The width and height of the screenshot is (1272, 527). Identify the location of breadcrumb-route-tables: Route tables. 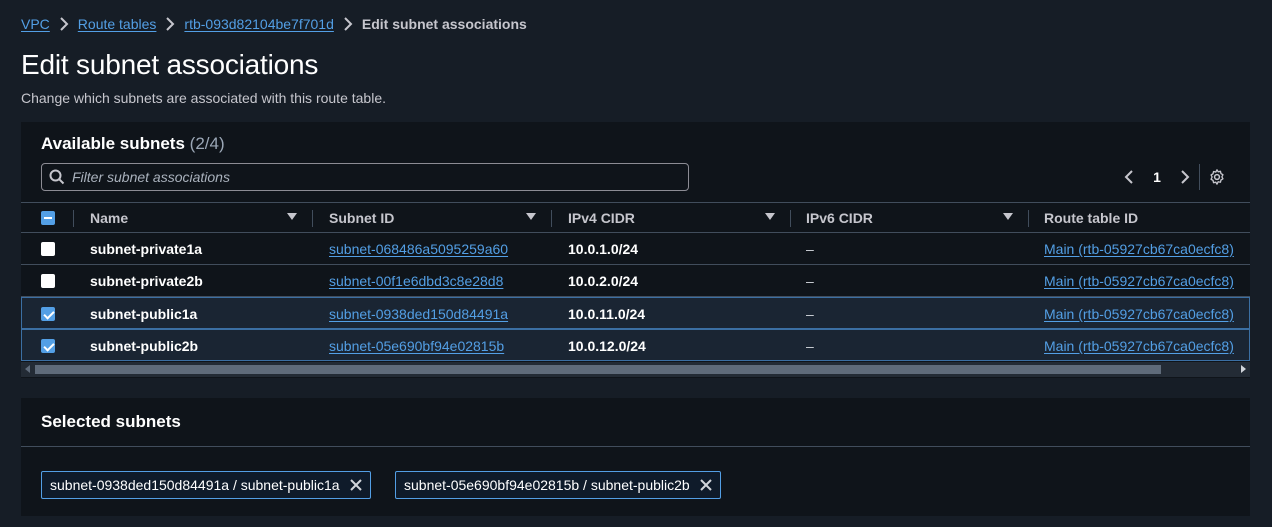
(117, 24).